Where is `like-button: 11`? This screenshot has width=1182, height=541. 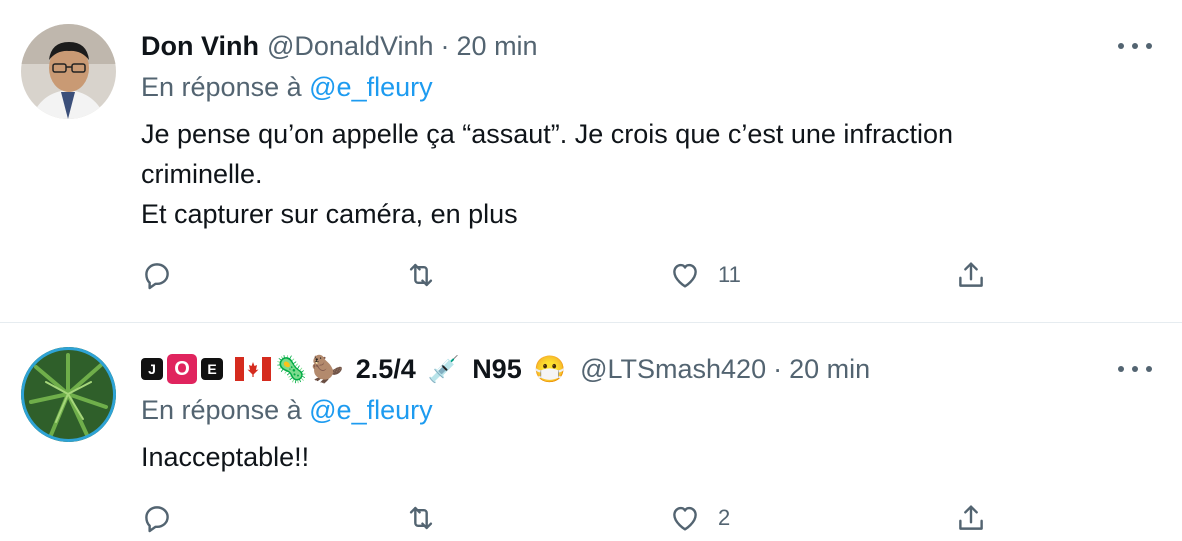
like-button: 11 is located at coordinates (704, 275).